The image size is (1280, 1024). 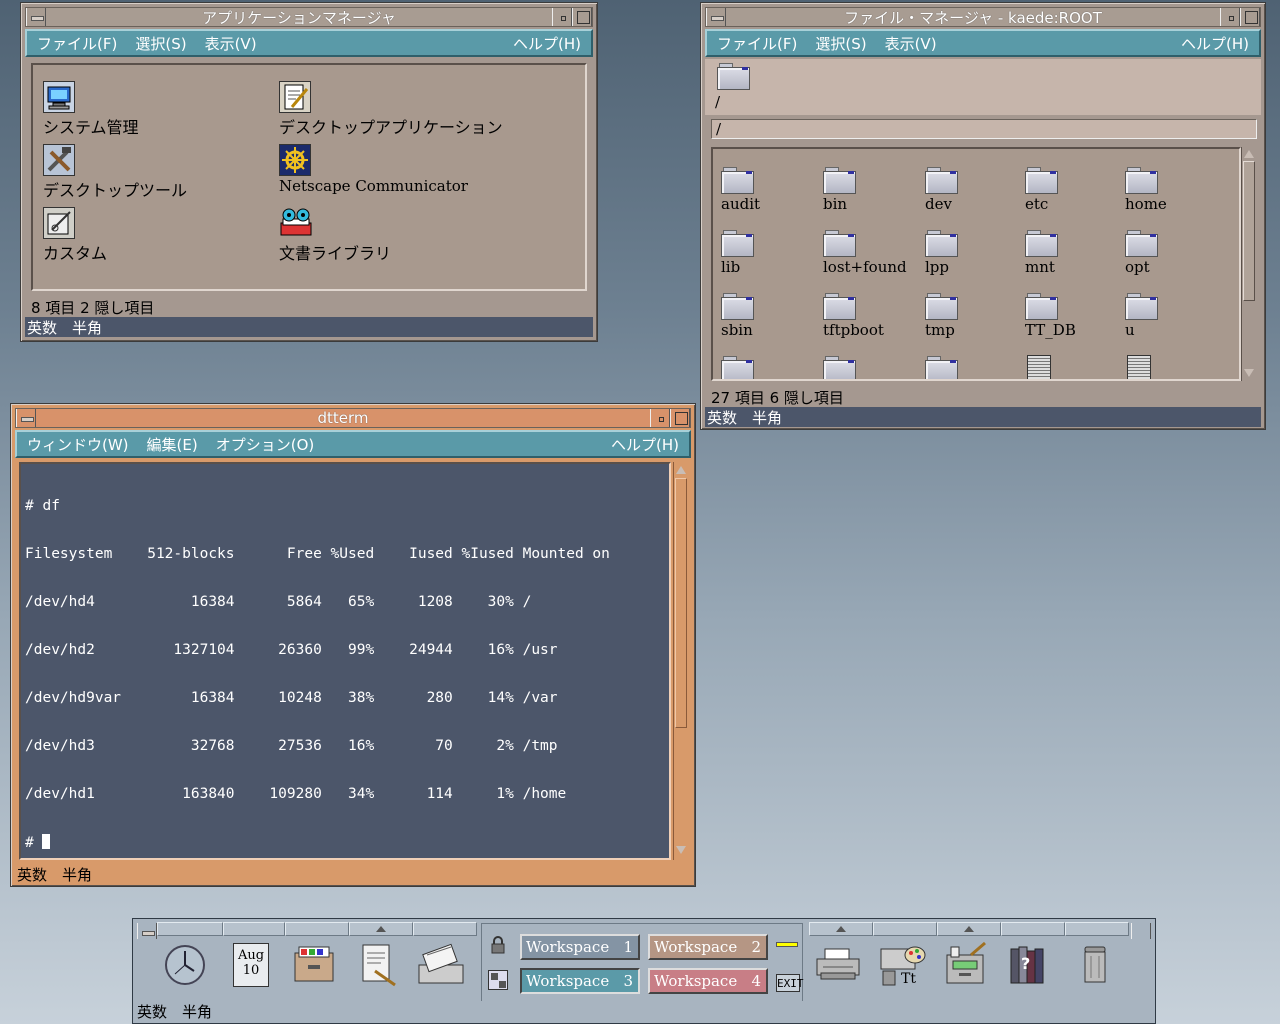 I want to click on home-folder-launcher, so click(x=321, y=970).